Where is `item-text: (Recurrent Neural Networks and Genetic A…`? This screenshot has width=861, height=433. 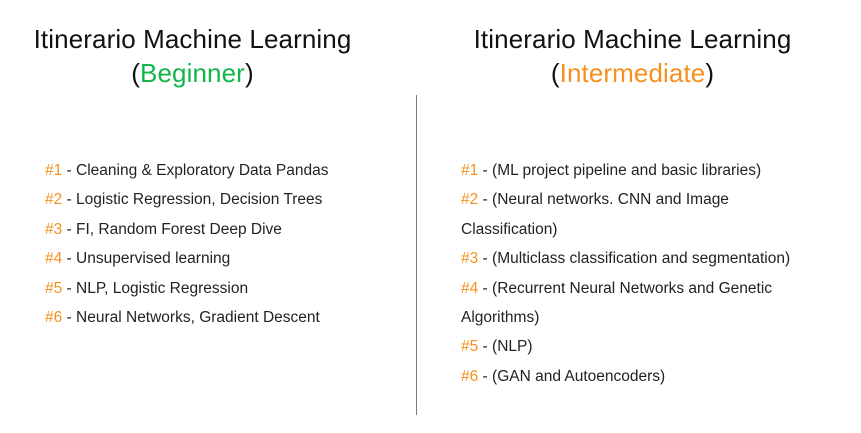 item-text: (Recurrent Neural Networks and Genetic A… is located at coordinates (617, 303).